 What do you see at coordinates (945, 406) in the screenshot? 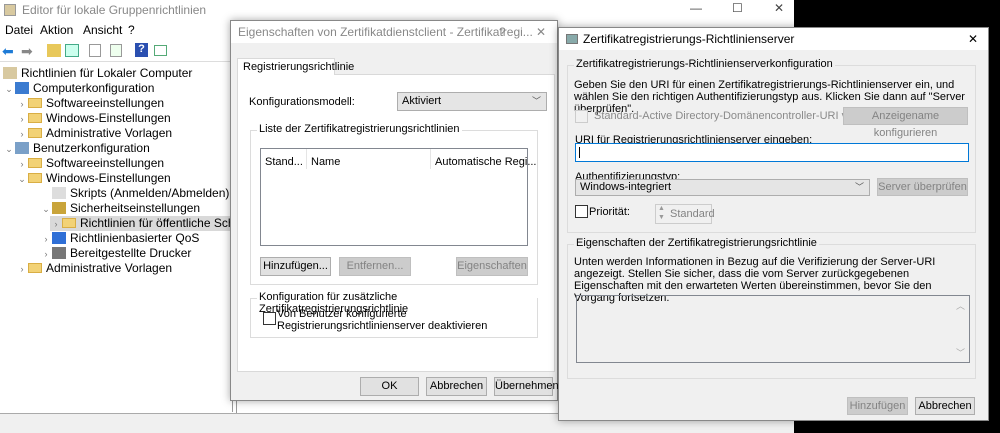
I see `cancel-server-button: Abbrechen` at bounding box center [945, 406].